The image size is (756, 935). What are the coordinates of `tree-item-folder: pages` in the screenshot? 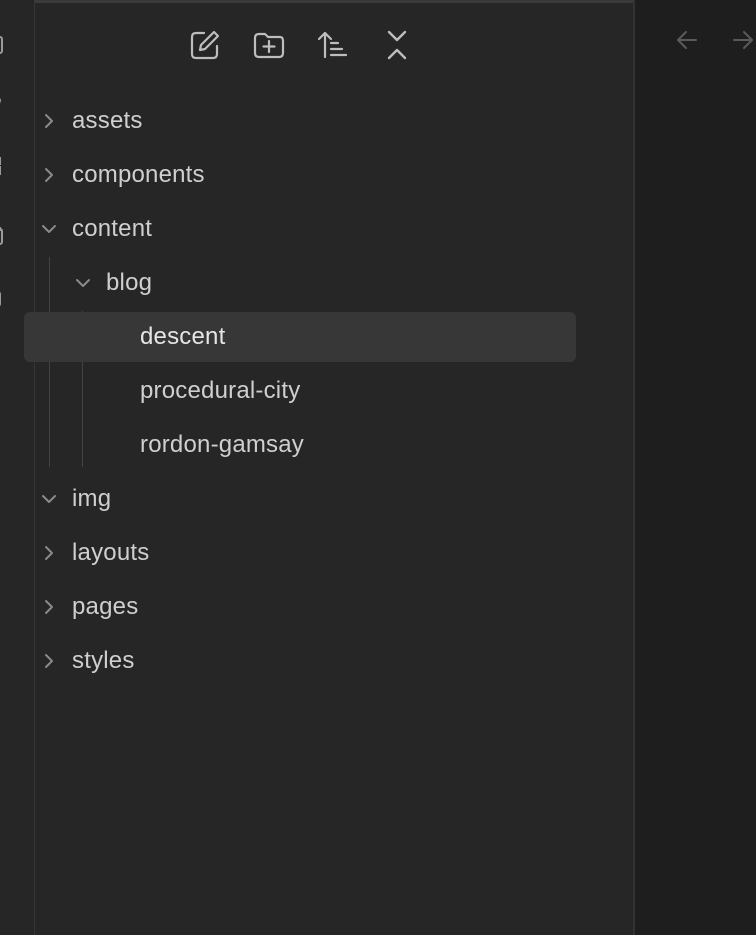 It's located at (300, 607).